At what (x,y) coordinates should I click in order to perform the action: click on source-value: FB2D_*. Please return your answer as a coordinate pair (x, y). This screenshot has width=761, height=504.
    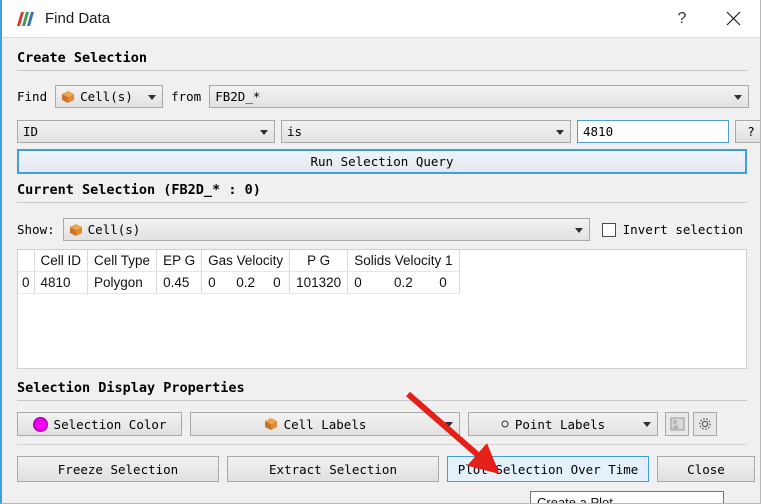
    Looking at the image, I should click on (238, 96).